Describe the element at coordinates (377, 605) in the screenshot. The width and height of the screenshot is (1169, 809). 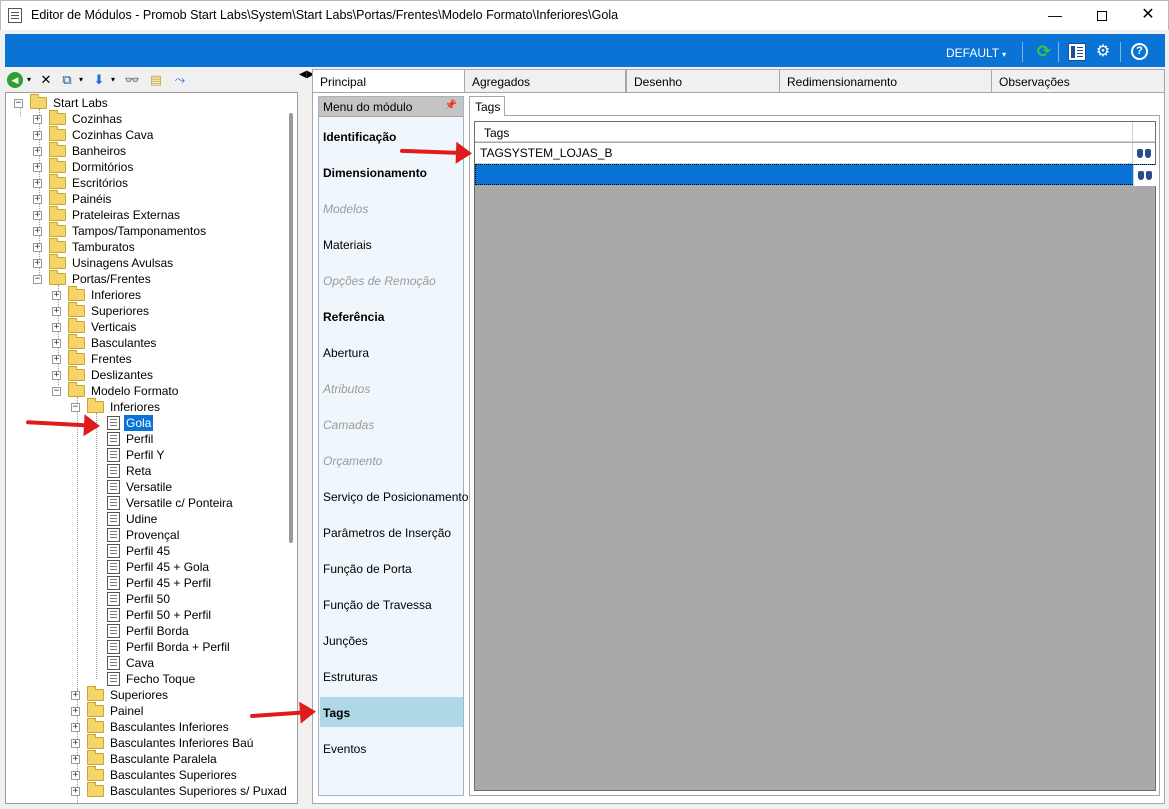
I see `menu-item-funcao-travessa: Função de Travessa` at that location.